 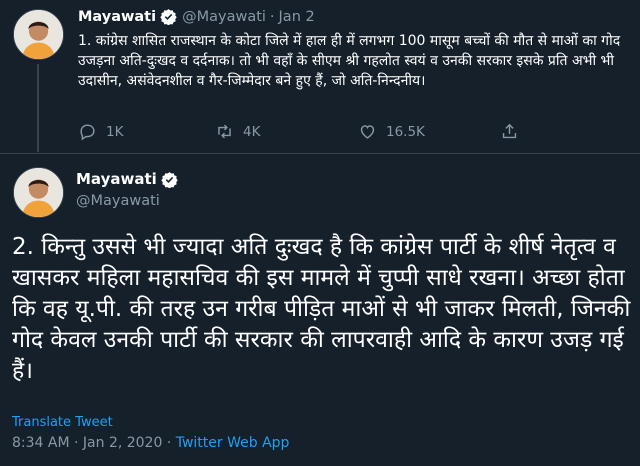 I want to click on thread-connector-line, so click(x=38, y=108).